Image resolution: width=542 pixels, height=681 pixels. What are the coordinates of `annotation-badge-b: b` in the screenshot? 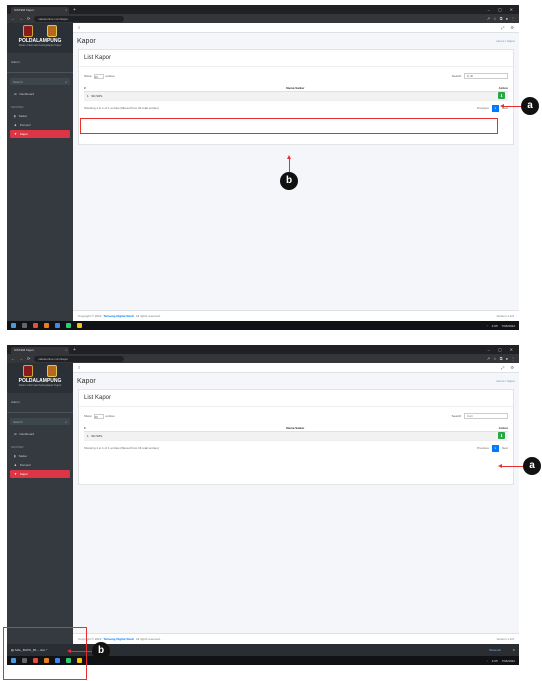 It's located at (289, 181).